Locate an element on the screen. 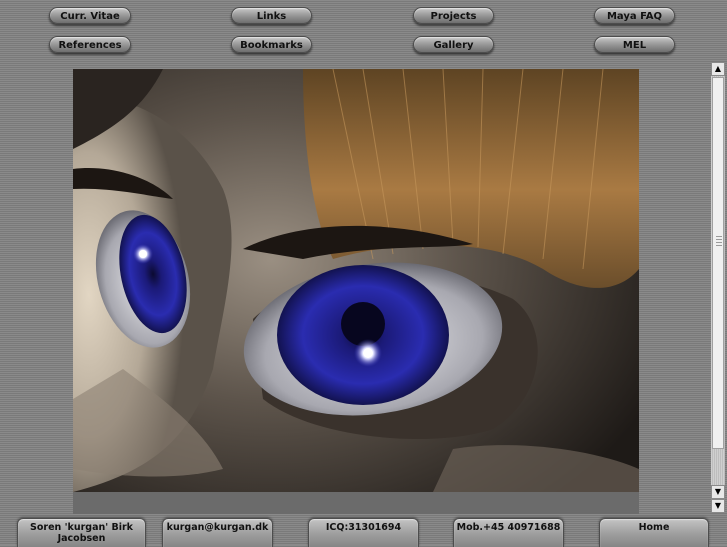  nav-gallery-button: Gallery is located at coordinates (453, 44).